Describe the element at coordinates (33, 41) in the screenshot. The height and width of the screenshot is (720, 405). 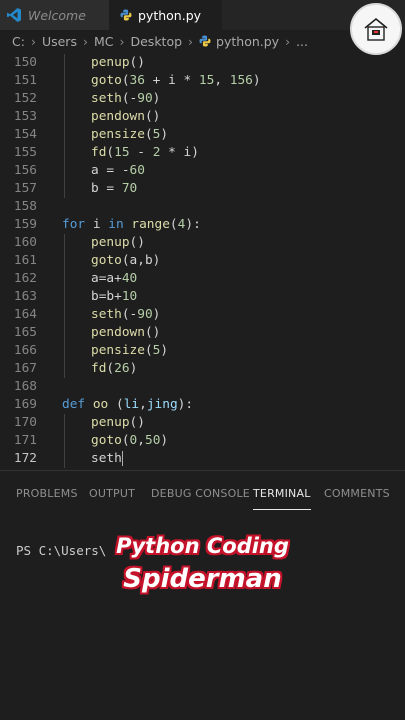
I see `chevron-right-icon: ›` at that location.